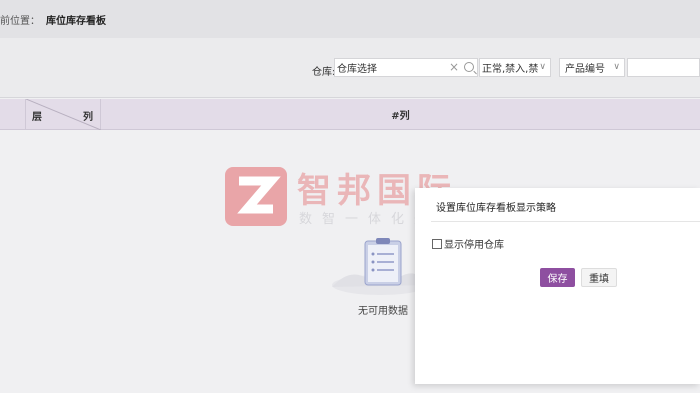 This screenshot has width=700, height=393. Describe the element at coordinates (76, 21) in the screenshot. I see `breadcrumb-current: 库位库存看板` at that location.